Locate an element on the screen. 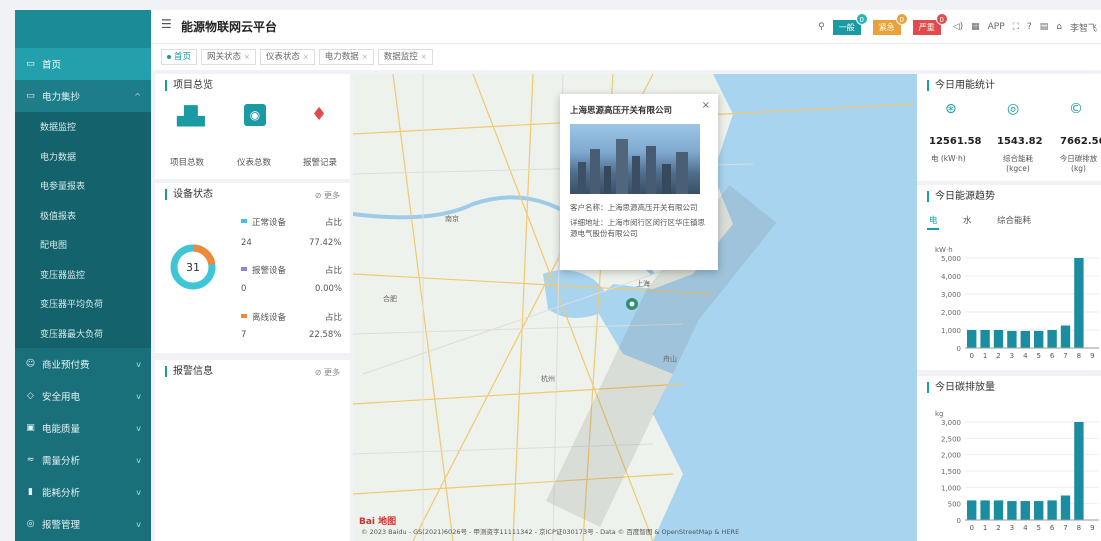  submenu-item: 电参量报表 is located at coordinates (83, 186).